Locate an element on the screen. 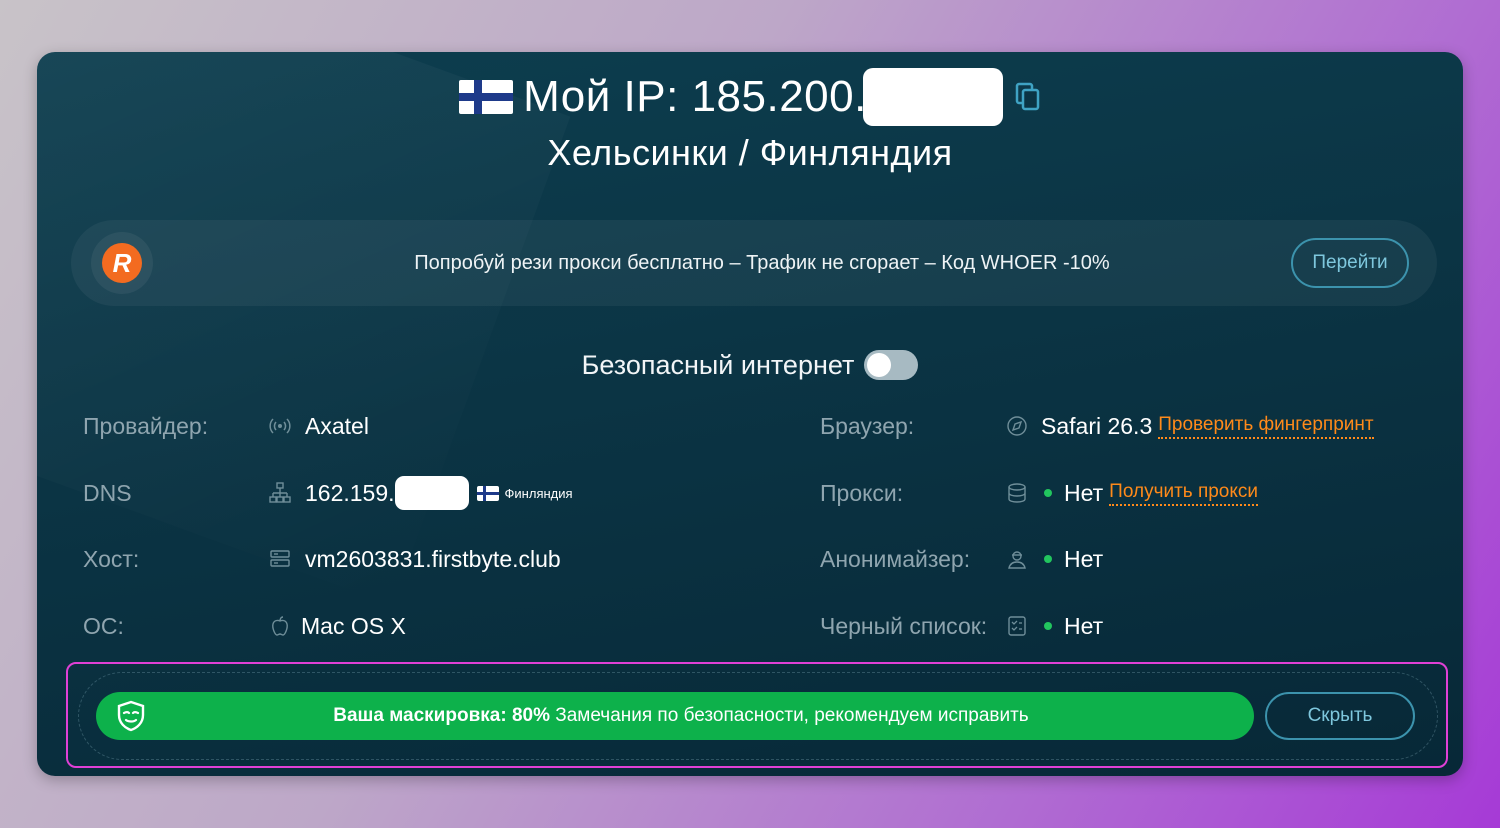  apple-icon is located at coordinates (280, 626).